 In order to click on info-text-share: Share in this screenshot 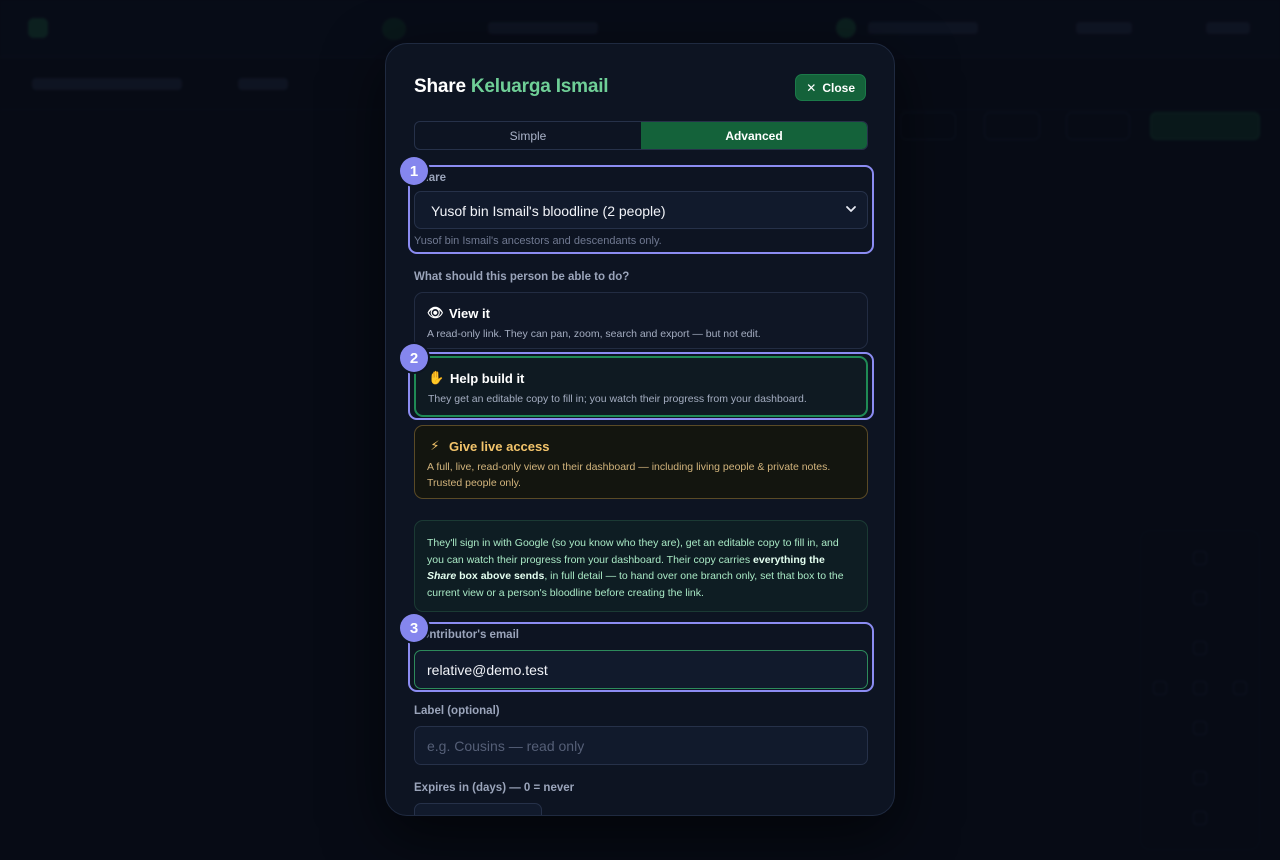, I will do `click(442, 576)`.